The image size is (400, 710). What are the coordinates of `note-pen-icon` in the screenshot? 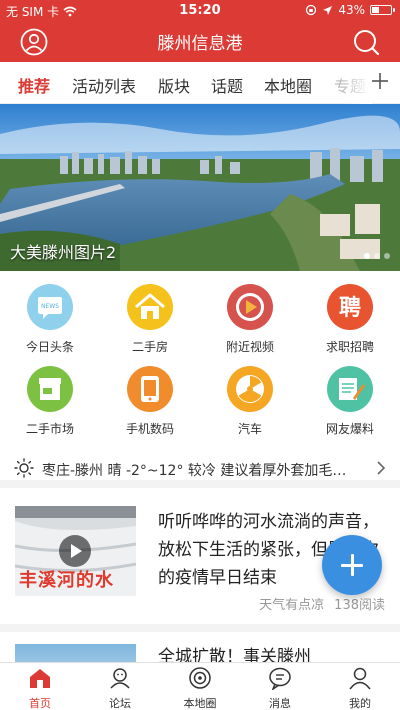 It's located at (350, 389).